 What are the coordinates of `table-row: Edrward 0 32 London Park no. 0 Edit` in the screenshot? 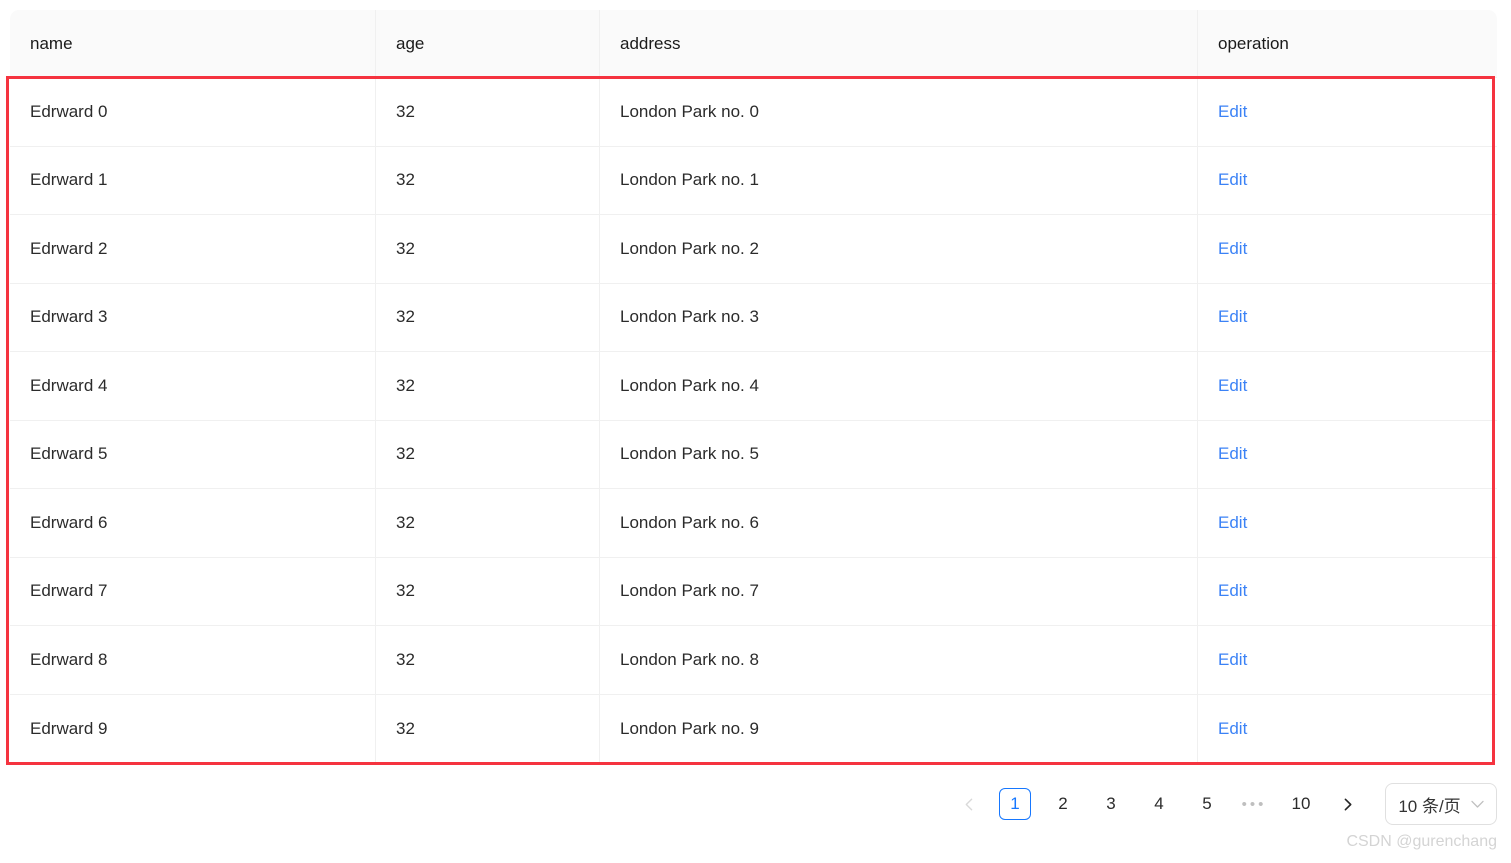 It's located at (753, 112).